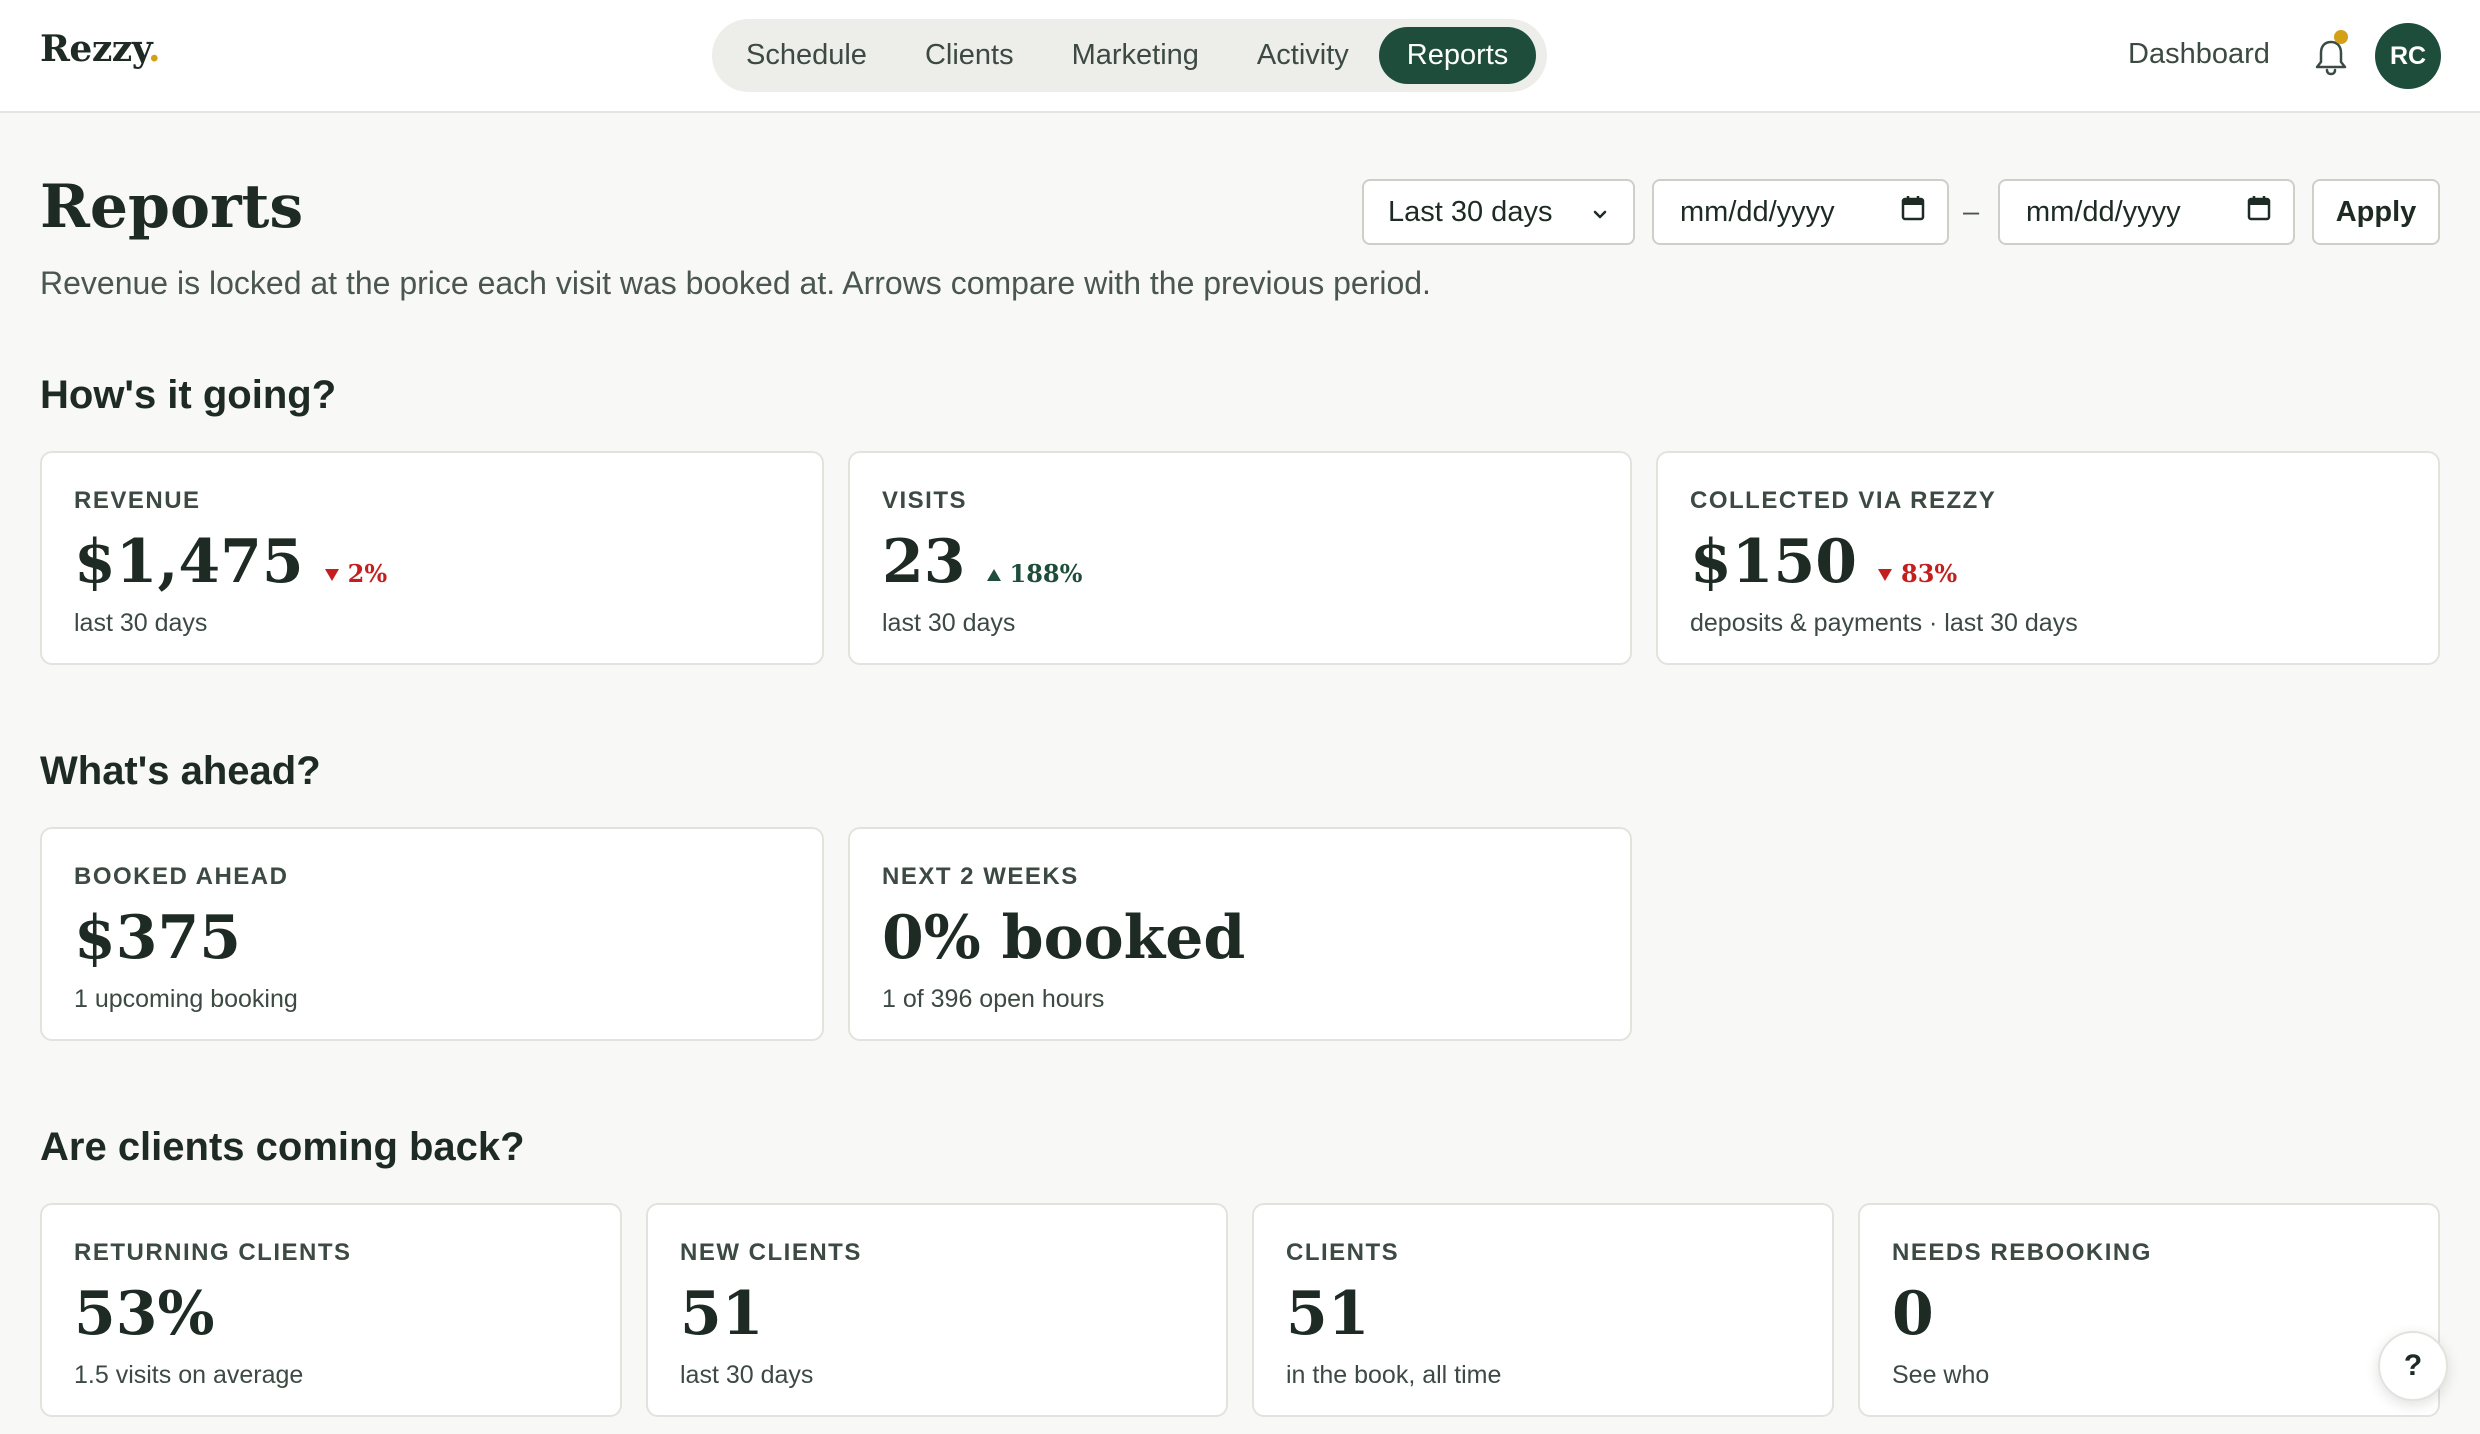 The width and height of the screenshot is (2480, 1434). I want to click on delta-value: 188%, so click(1046, 573).